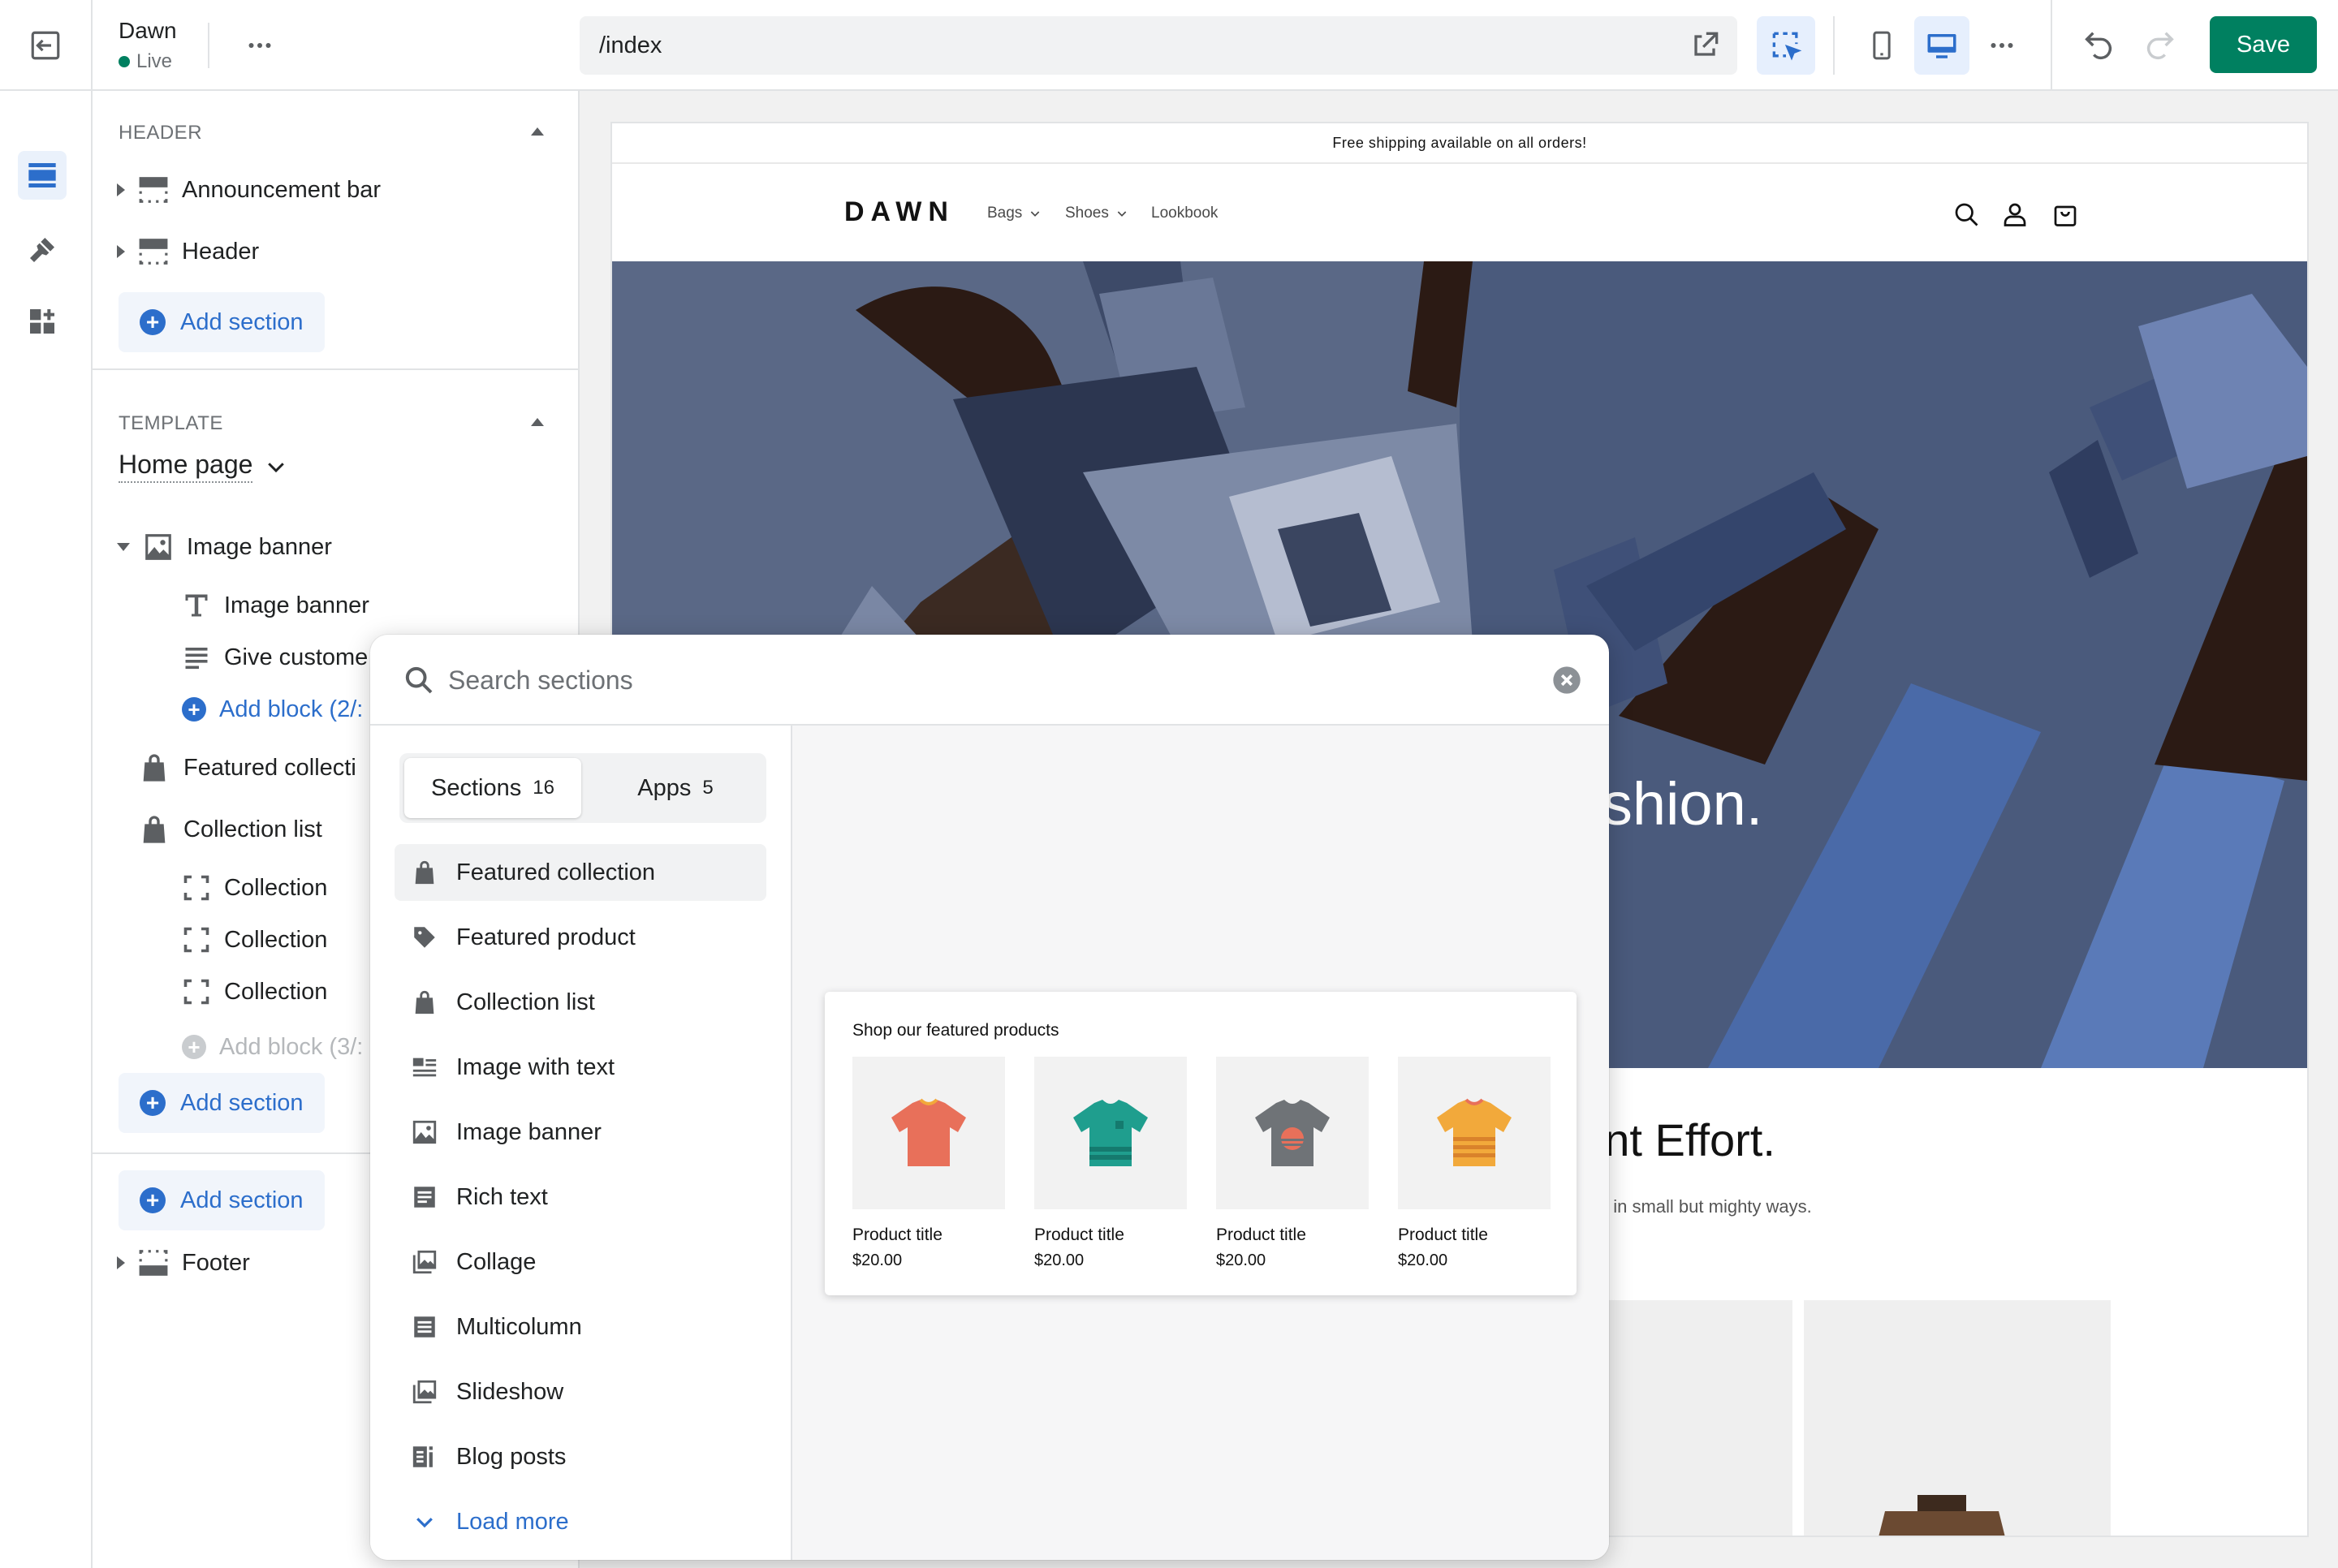 The width and height of the screenshot is (2338, 1568). Describe the element at coordinates (580, 1198) in the screenshot. I see `section-option-rich-text: Rich text` at that location.